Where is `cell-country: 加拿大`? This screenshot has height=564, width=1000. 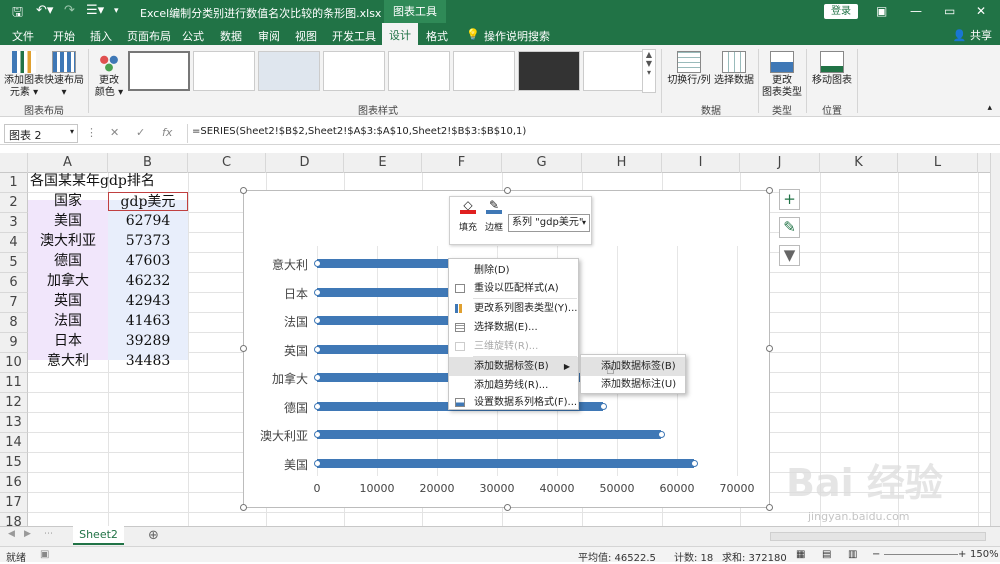 cell-country: 加拿大 is located at coordinates (68, 281).